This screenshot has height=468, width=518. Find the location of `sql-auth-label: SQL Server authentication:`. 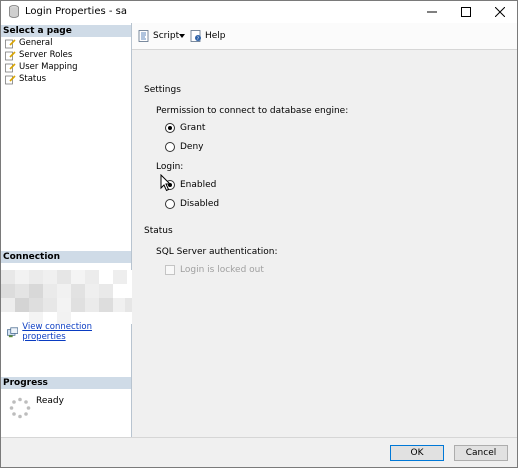

sql-auth-label: SQL Server authentication: is located at coordinates (217, 252).